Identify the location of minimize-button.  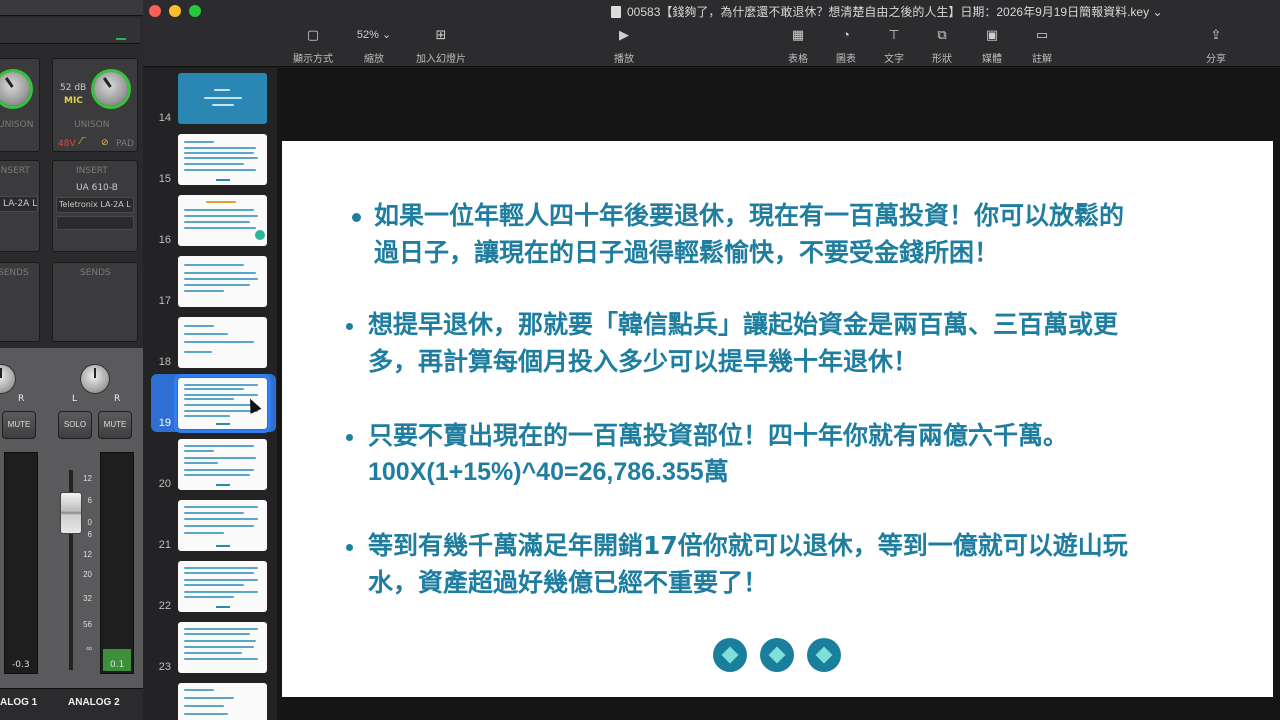
(175, 11).